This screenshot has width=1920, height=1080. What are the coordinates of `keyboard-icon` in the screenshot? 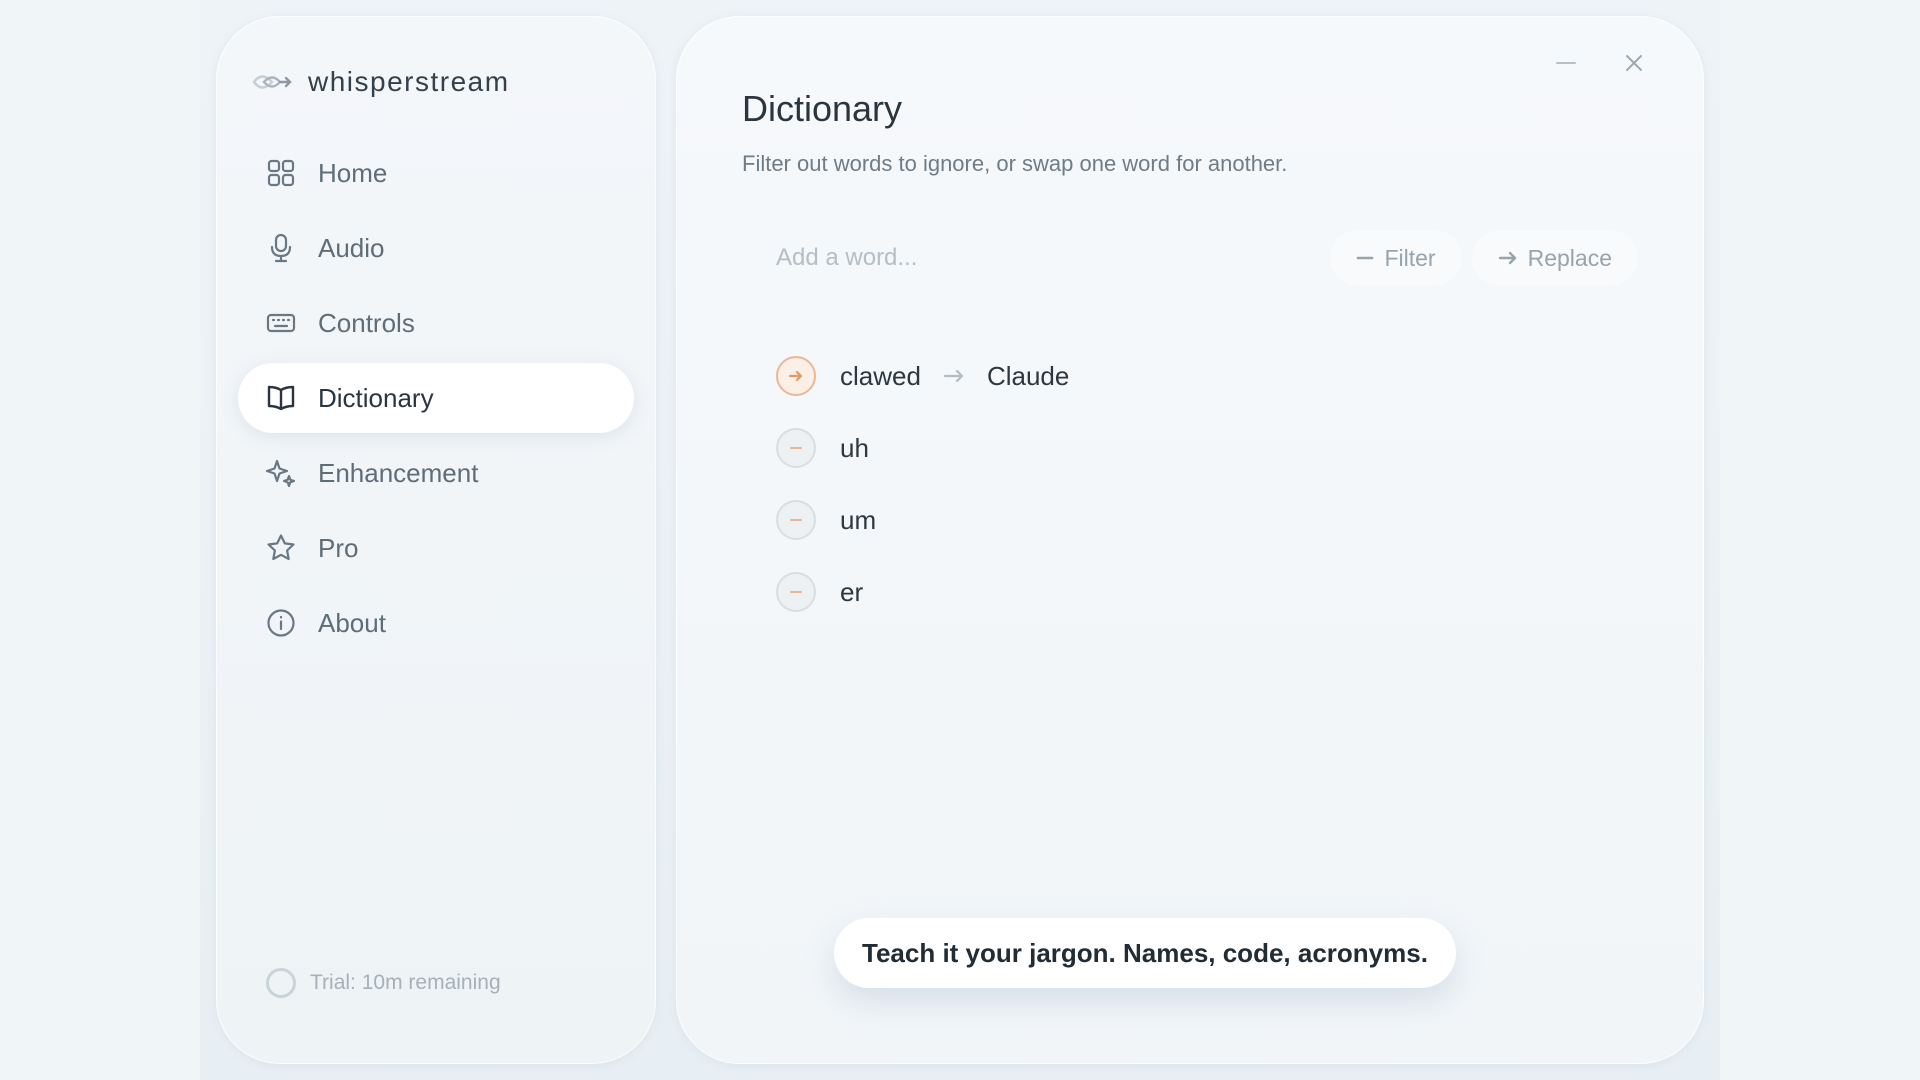 It's located at (281, 323).